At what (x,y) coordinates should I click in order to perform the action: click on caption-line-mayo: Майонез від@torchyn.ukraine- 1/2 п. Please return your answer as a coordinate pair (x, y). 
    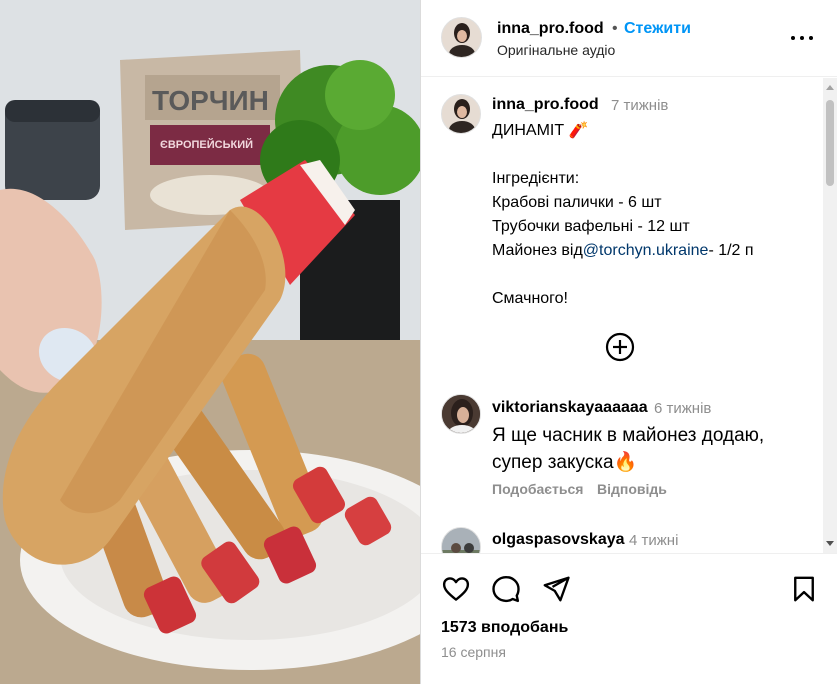
    Looking at the image, I should click on (623, 251).